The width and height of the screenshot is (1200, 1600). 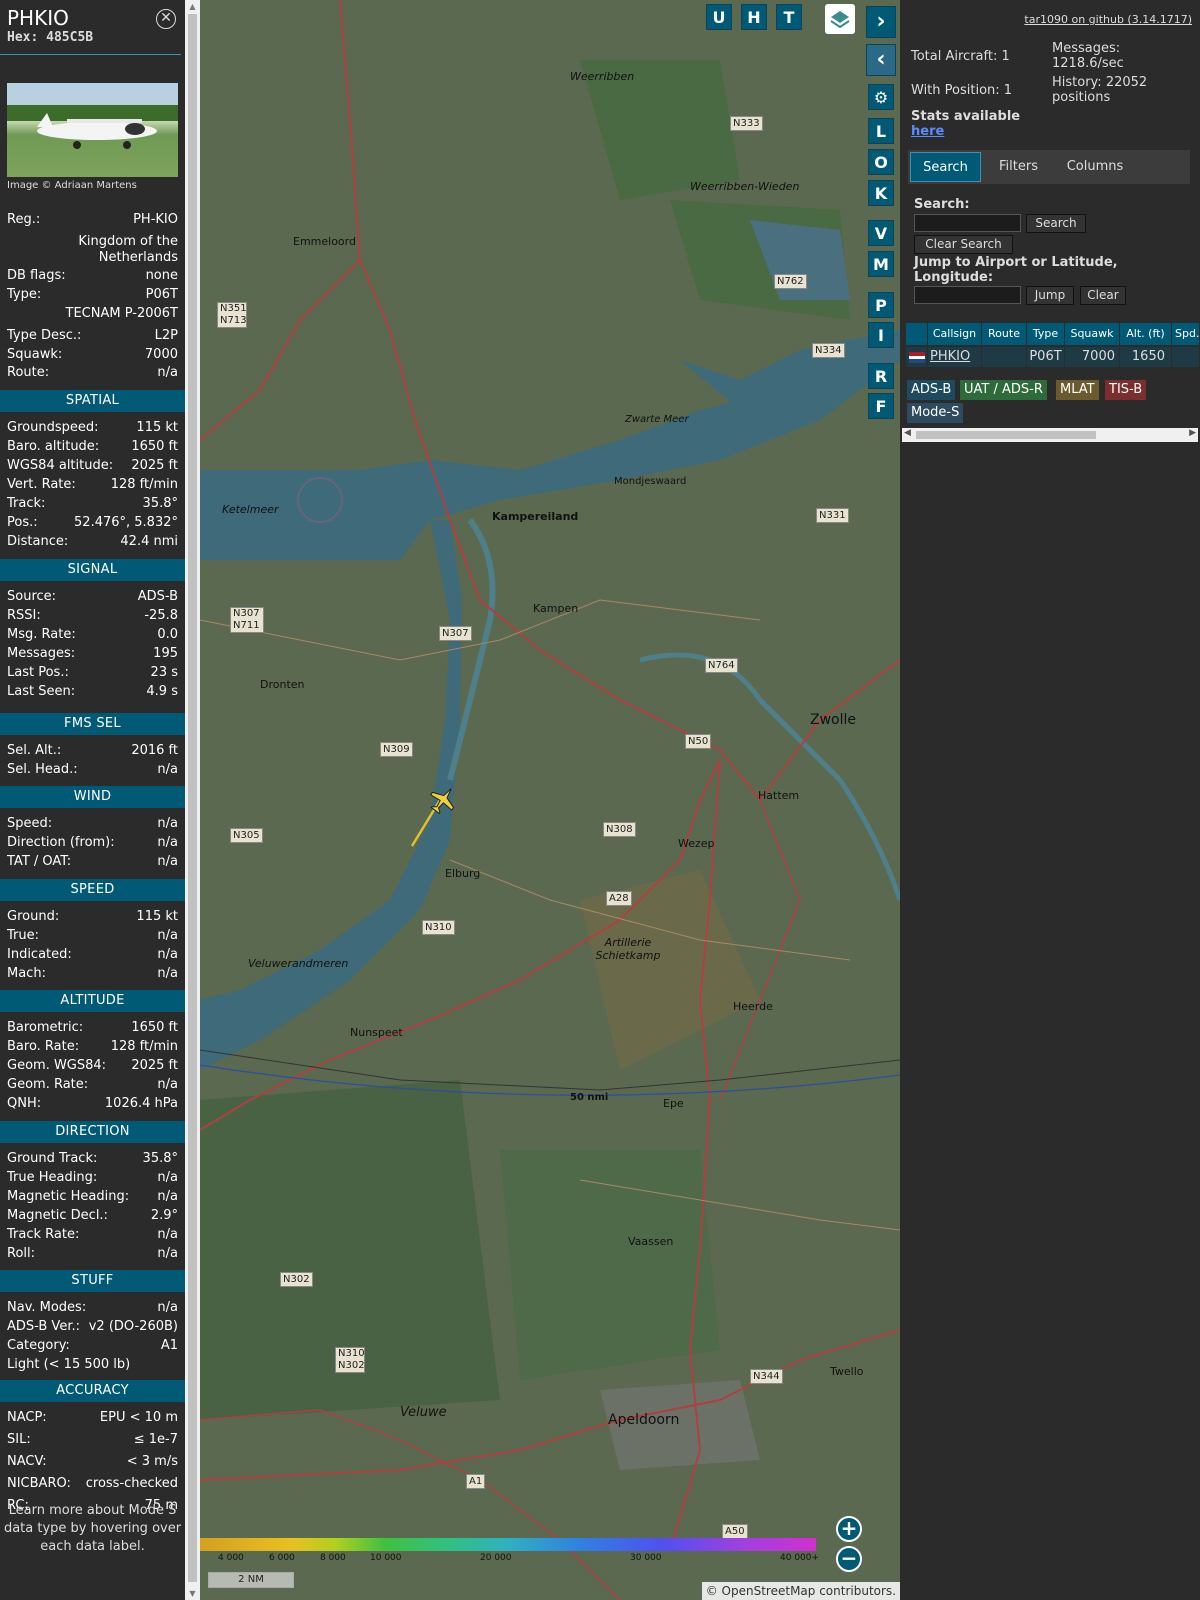 I want to click on detail-row: RSSI: -25.8, so click(x=92, y=615).